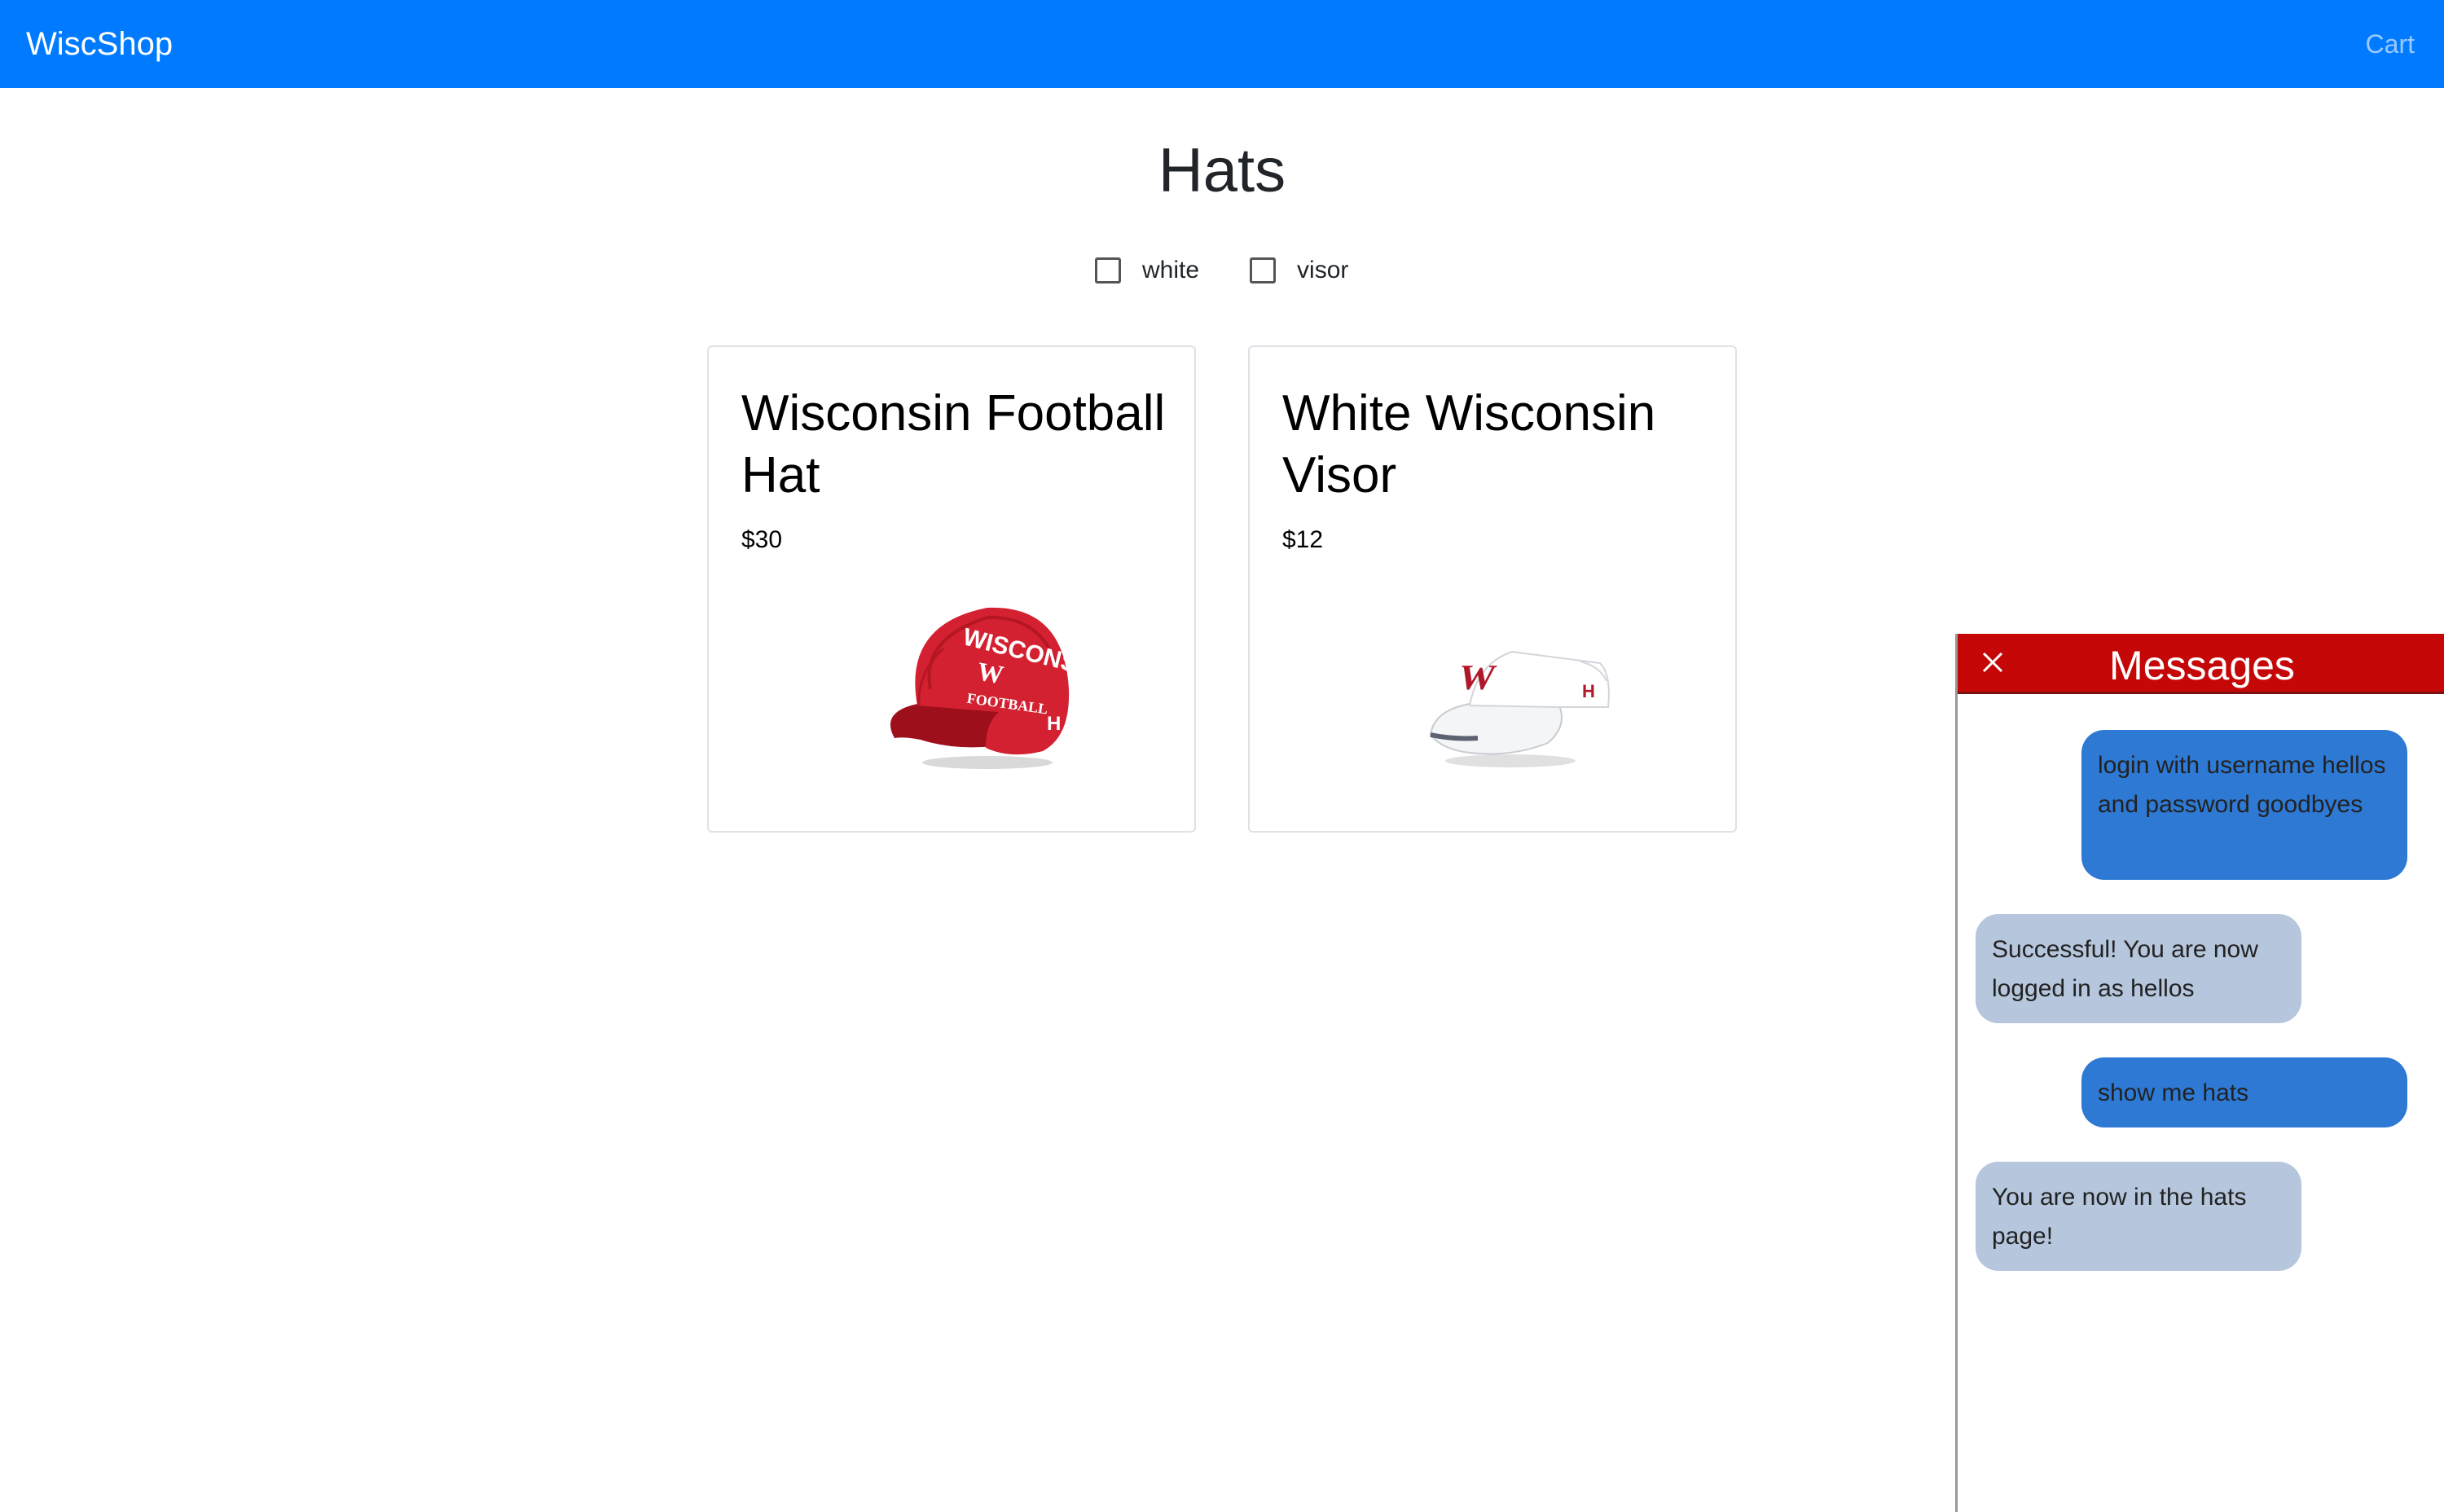  What do you see at coordinates (762, 539) in the screenshot?
I see `product-price: $30` at bounding box center [762, 539].